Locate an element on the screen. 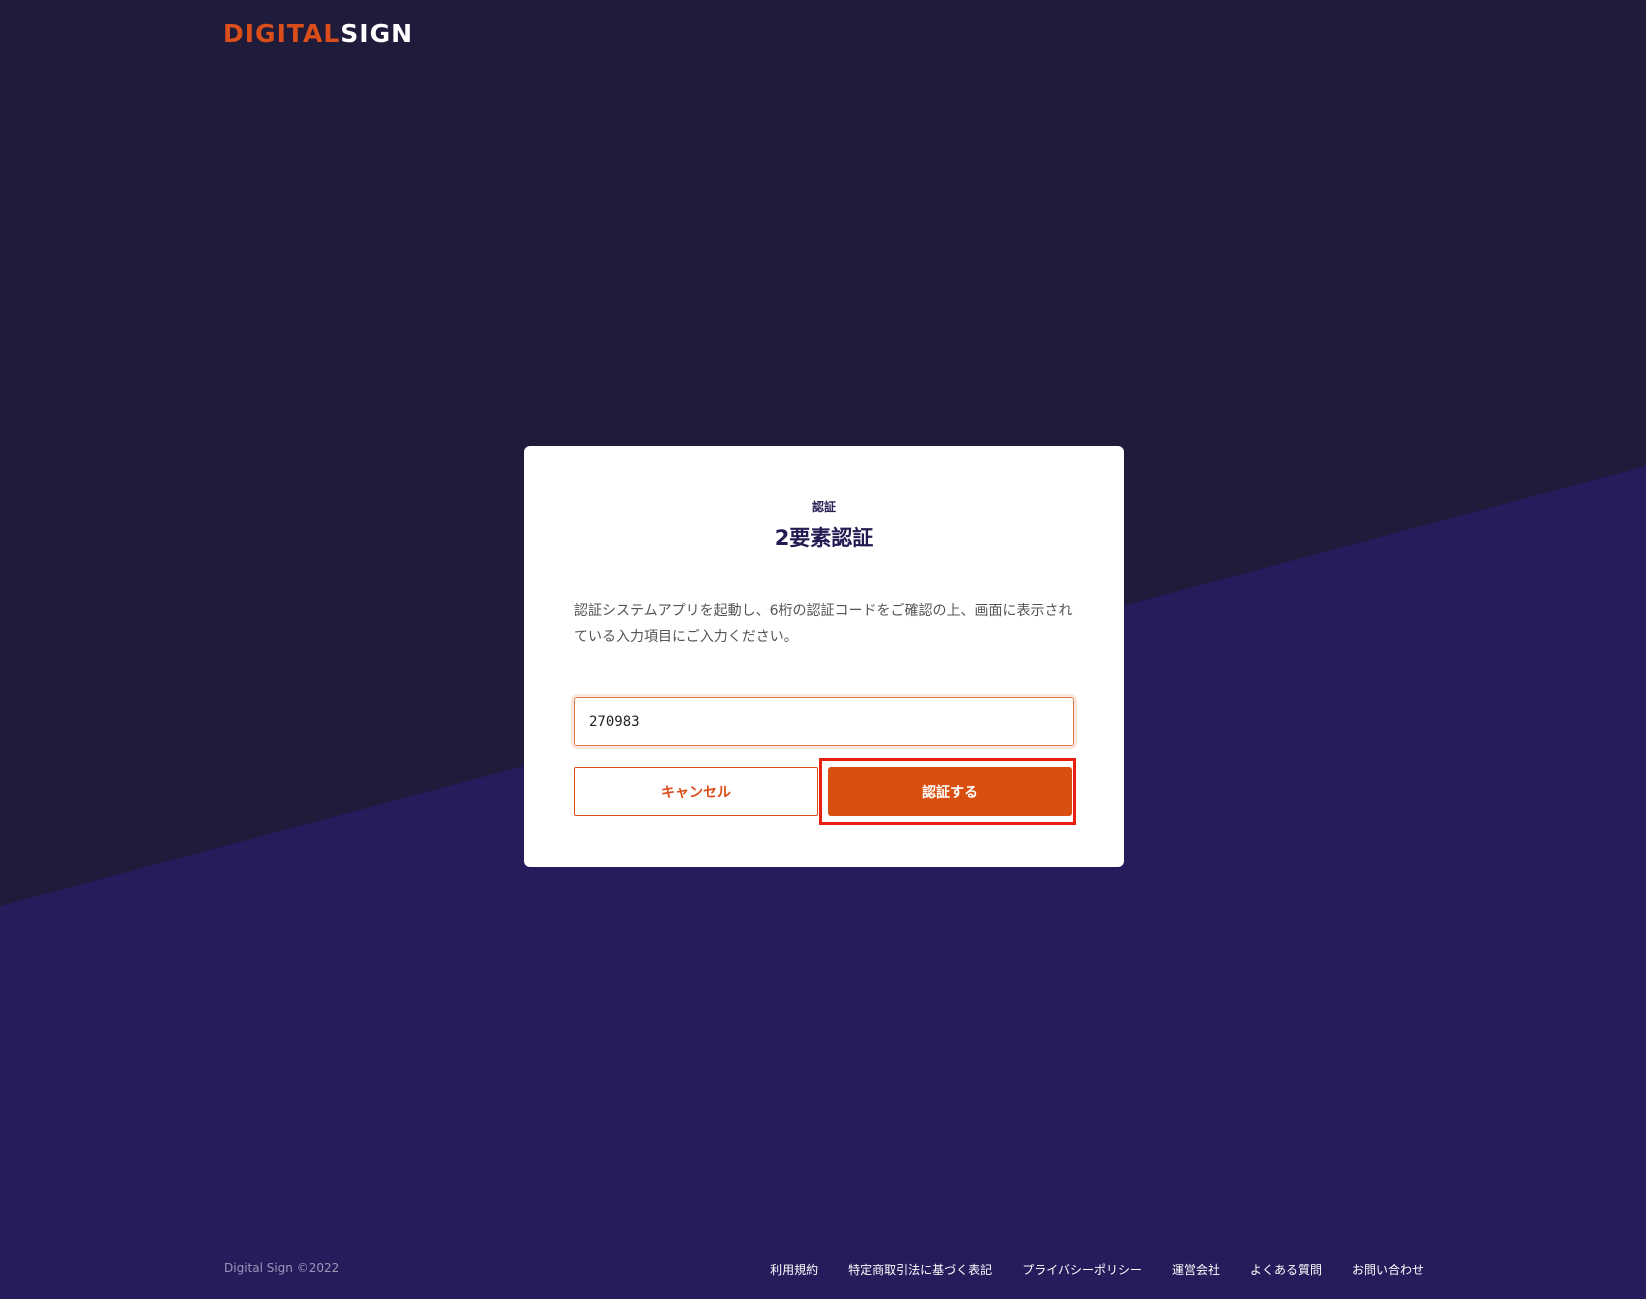  footer-link-faq: よくある質問 is located at coordinates (1286, 1269).